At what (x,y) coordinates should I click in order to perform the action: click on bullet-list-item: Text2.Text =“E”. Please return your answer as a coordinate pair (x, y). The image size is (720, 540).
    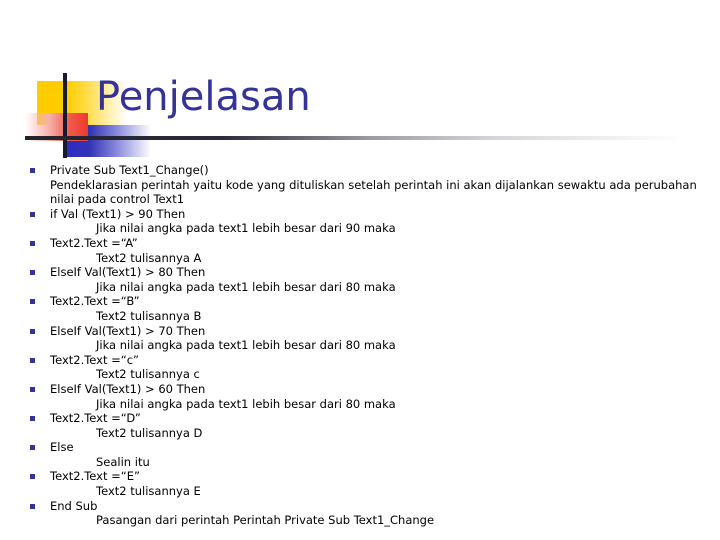
    Looking at the image, I should click on (360, 476).